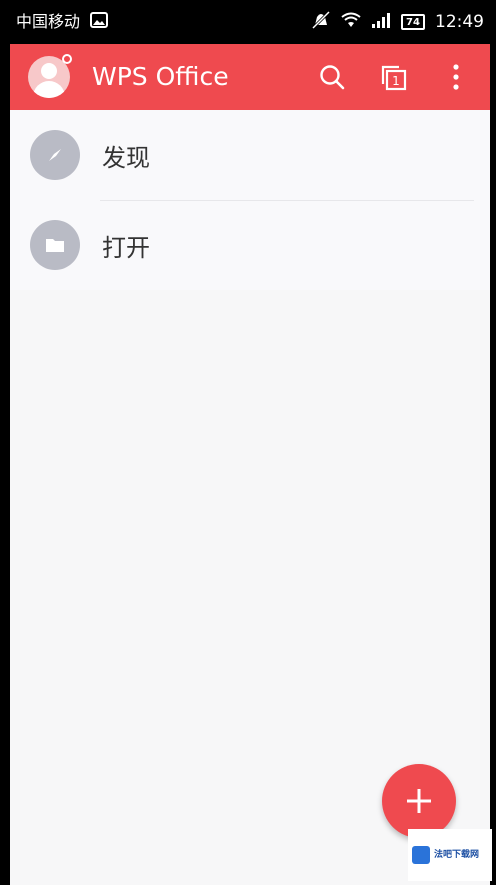 The height and width of the screenshot is (885, 496). What do you see at coordinates (321, 21) in the screenshot?
I see `mute-icon` at bounding box center [321, 21].